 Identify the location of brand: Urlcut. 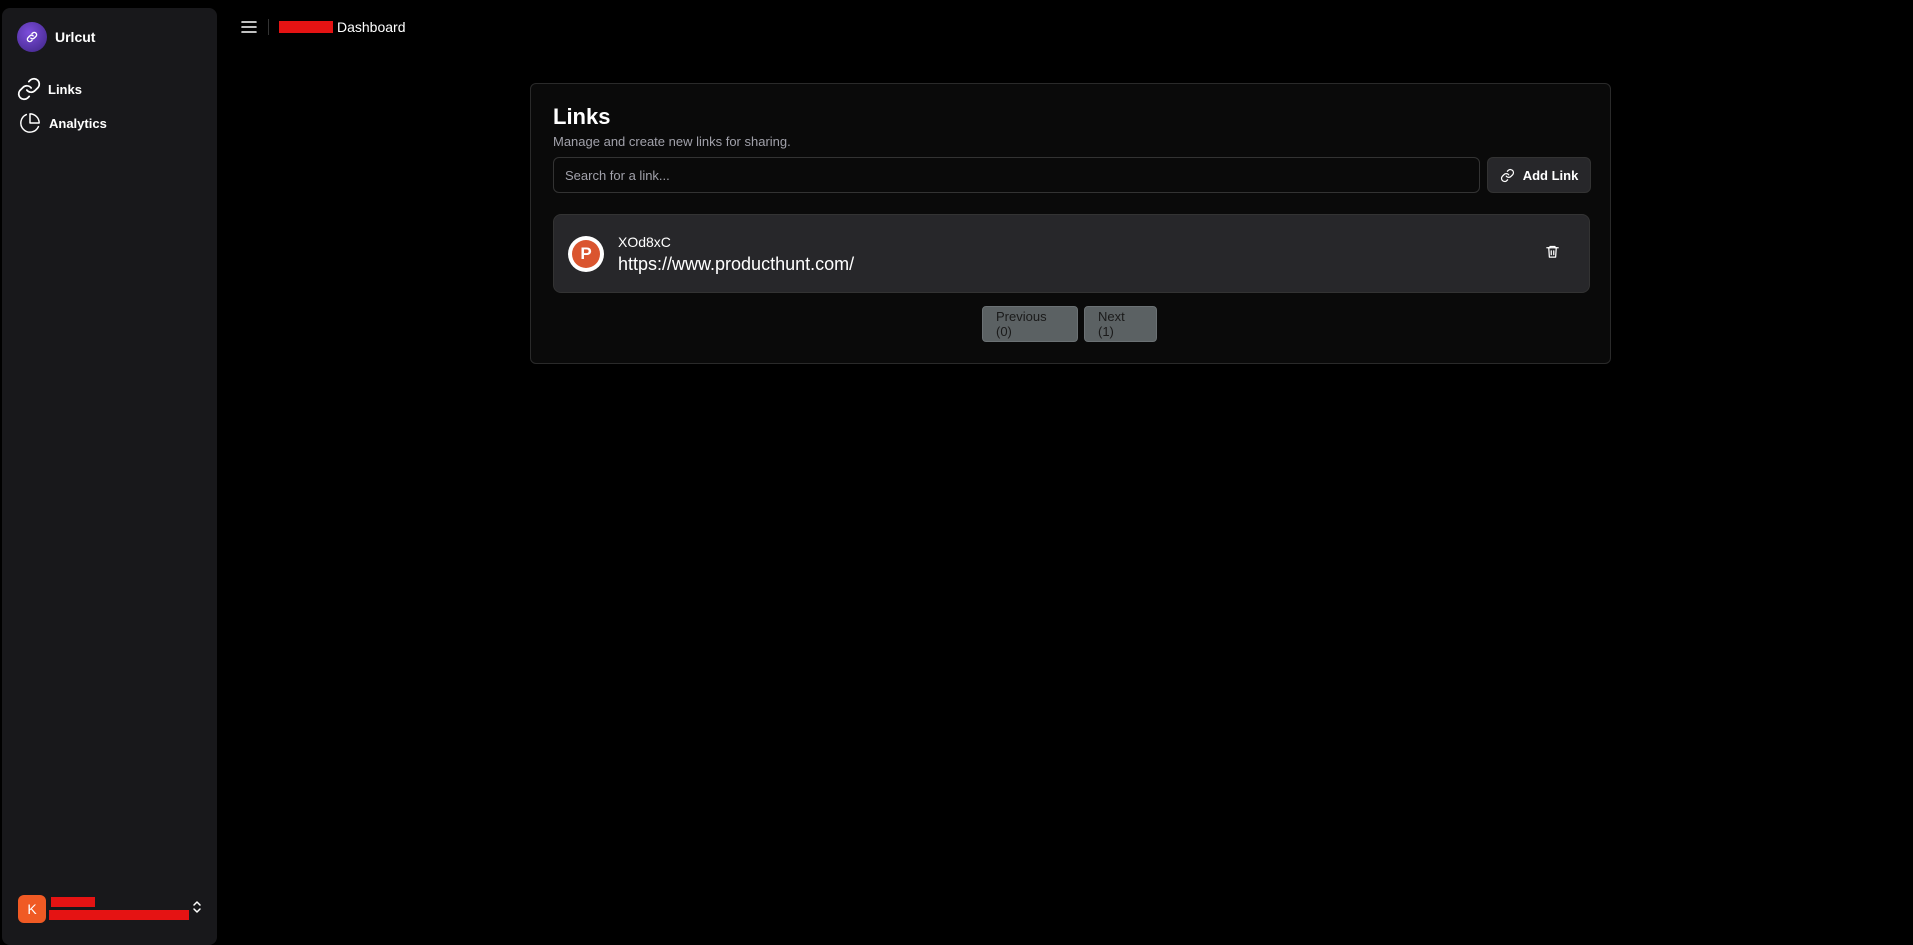
(56, 37).